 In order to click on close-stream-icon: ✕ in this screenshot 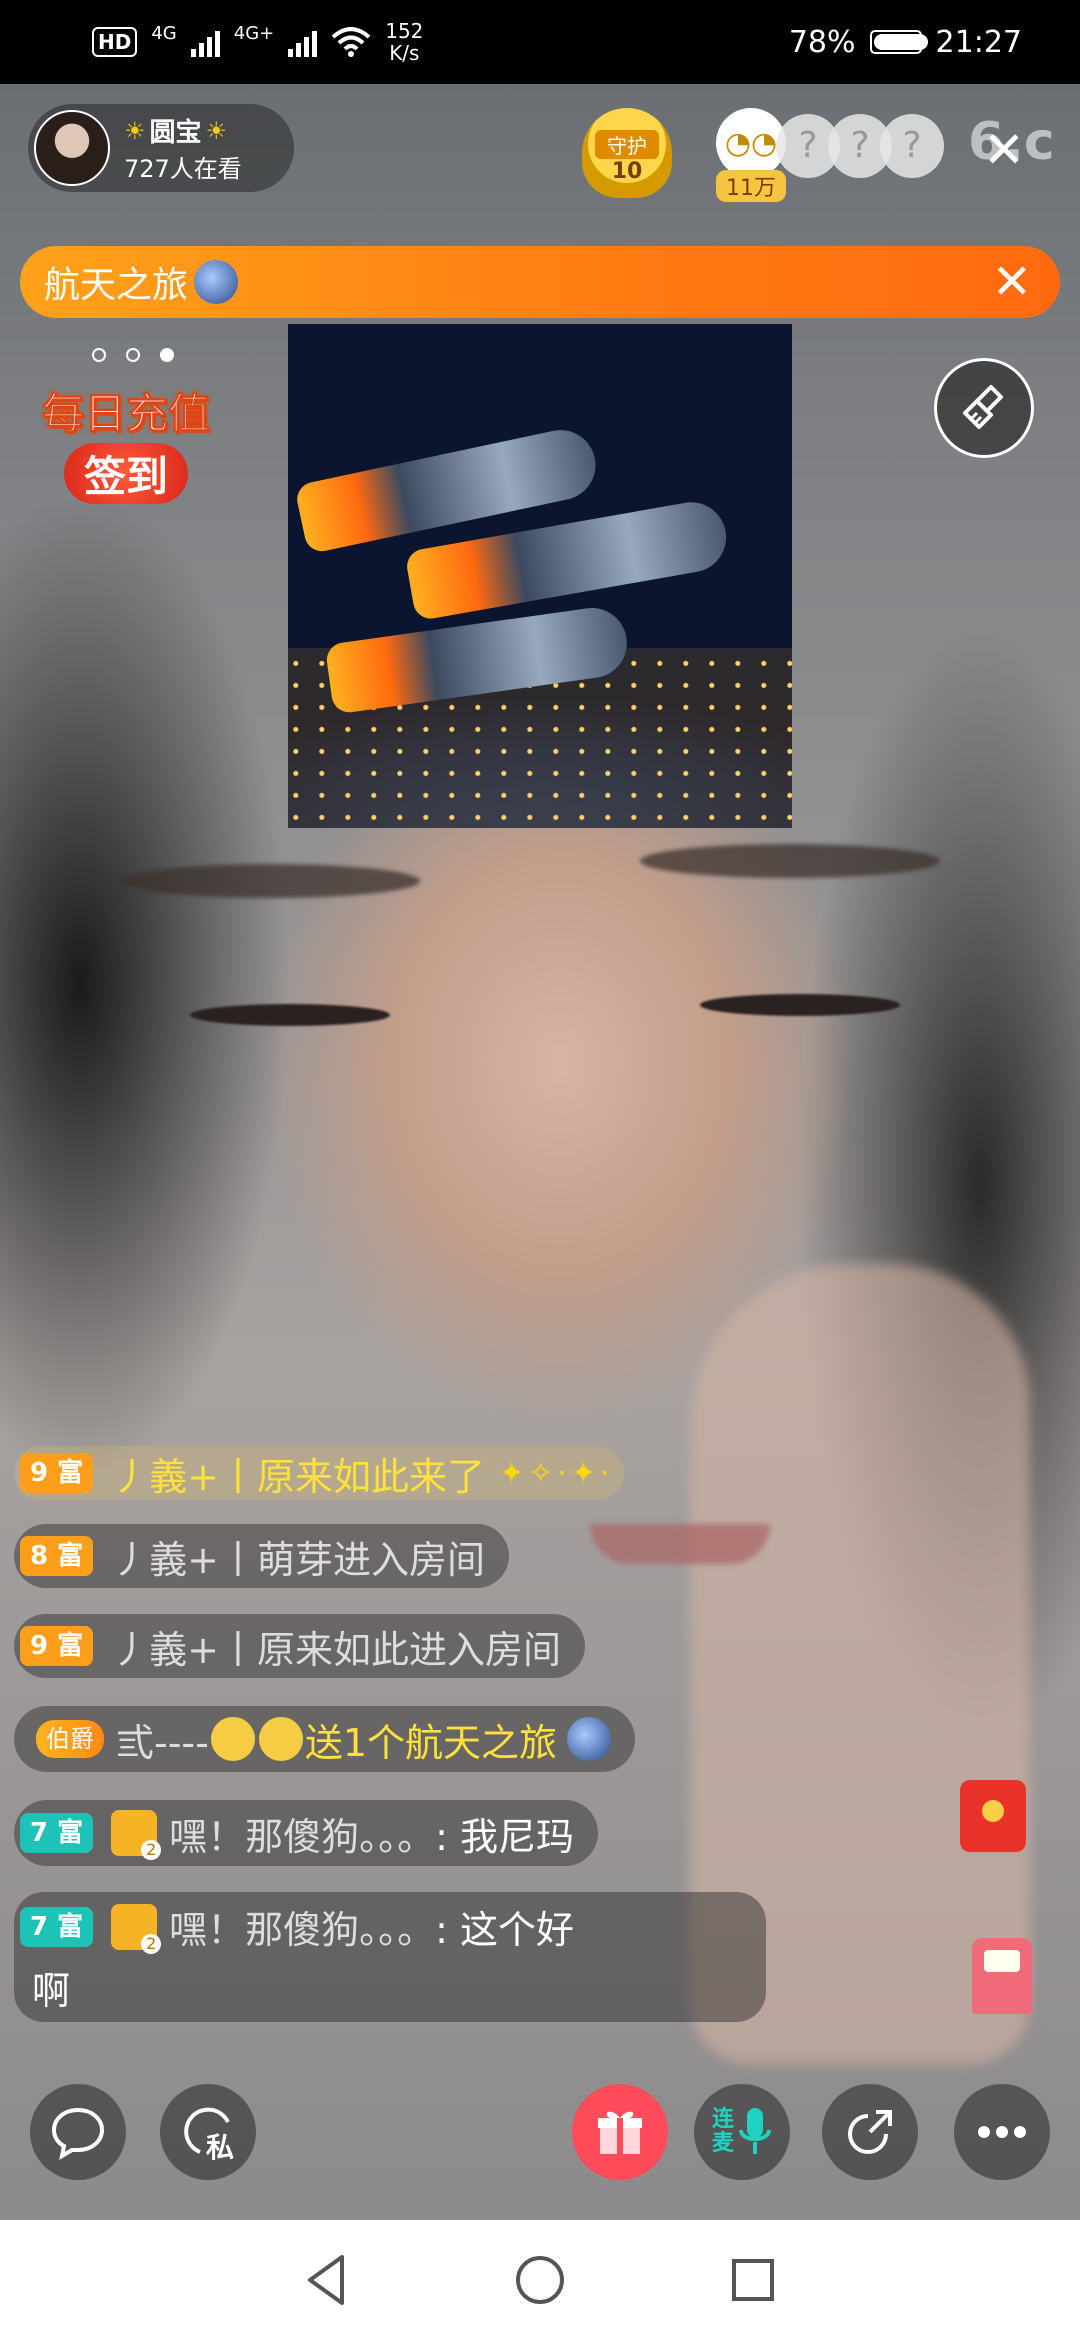, I will do `click(1004, 150)`.